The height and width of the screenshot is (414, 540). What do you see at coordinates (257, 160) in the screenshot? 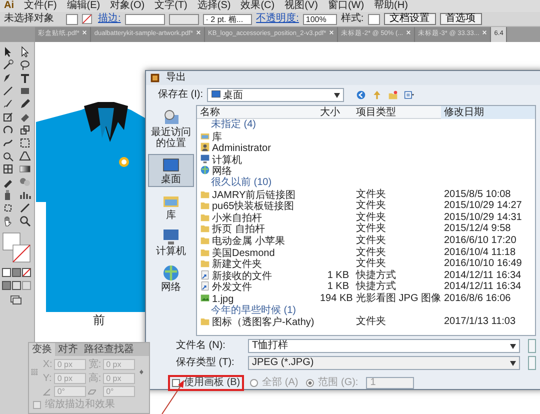
I see `file-name: 计算机` at bounding box center [257, 160].